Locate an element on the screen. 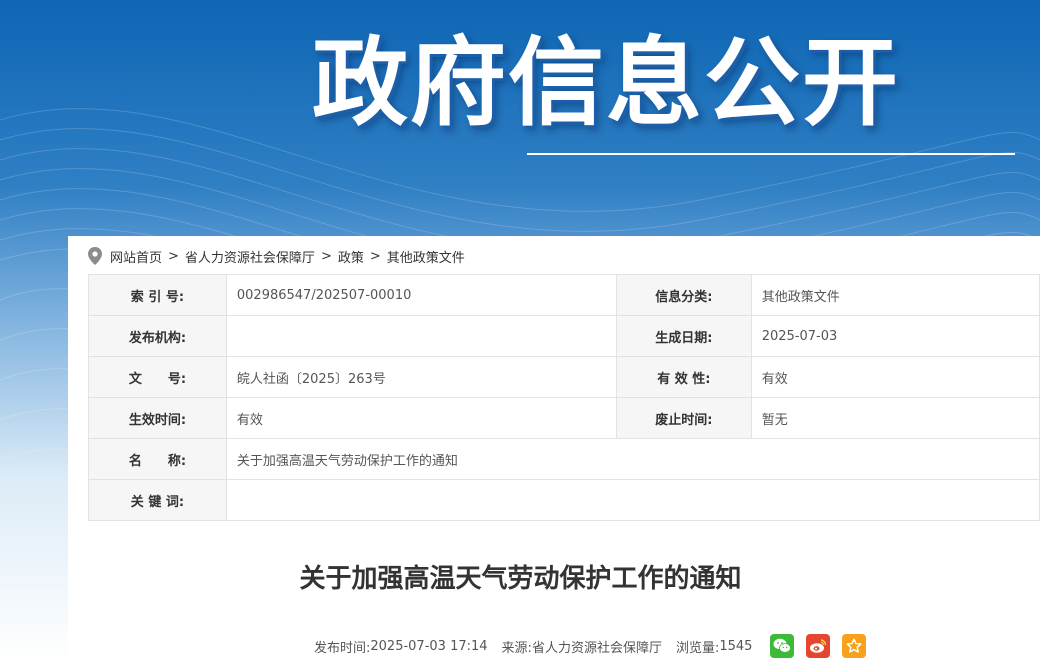 The image size is (1040, 662). weibo-icon is located at coordinates (818, 646).